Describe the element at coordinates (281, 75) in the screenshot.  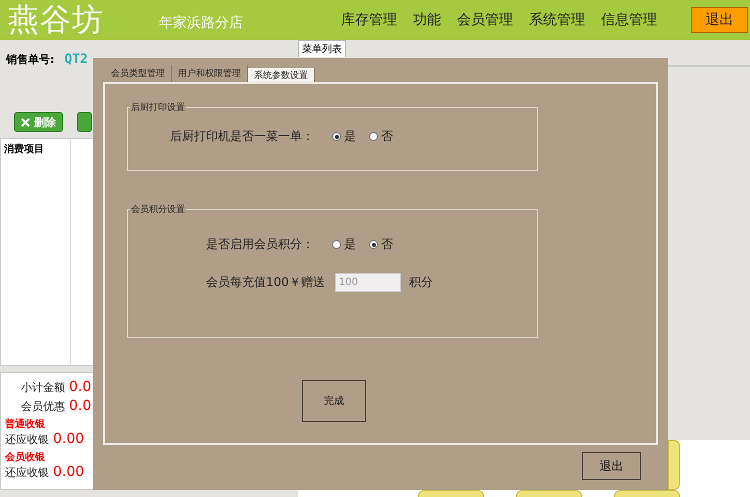
I see `dialog-tab: 系统参数设置` at that location.